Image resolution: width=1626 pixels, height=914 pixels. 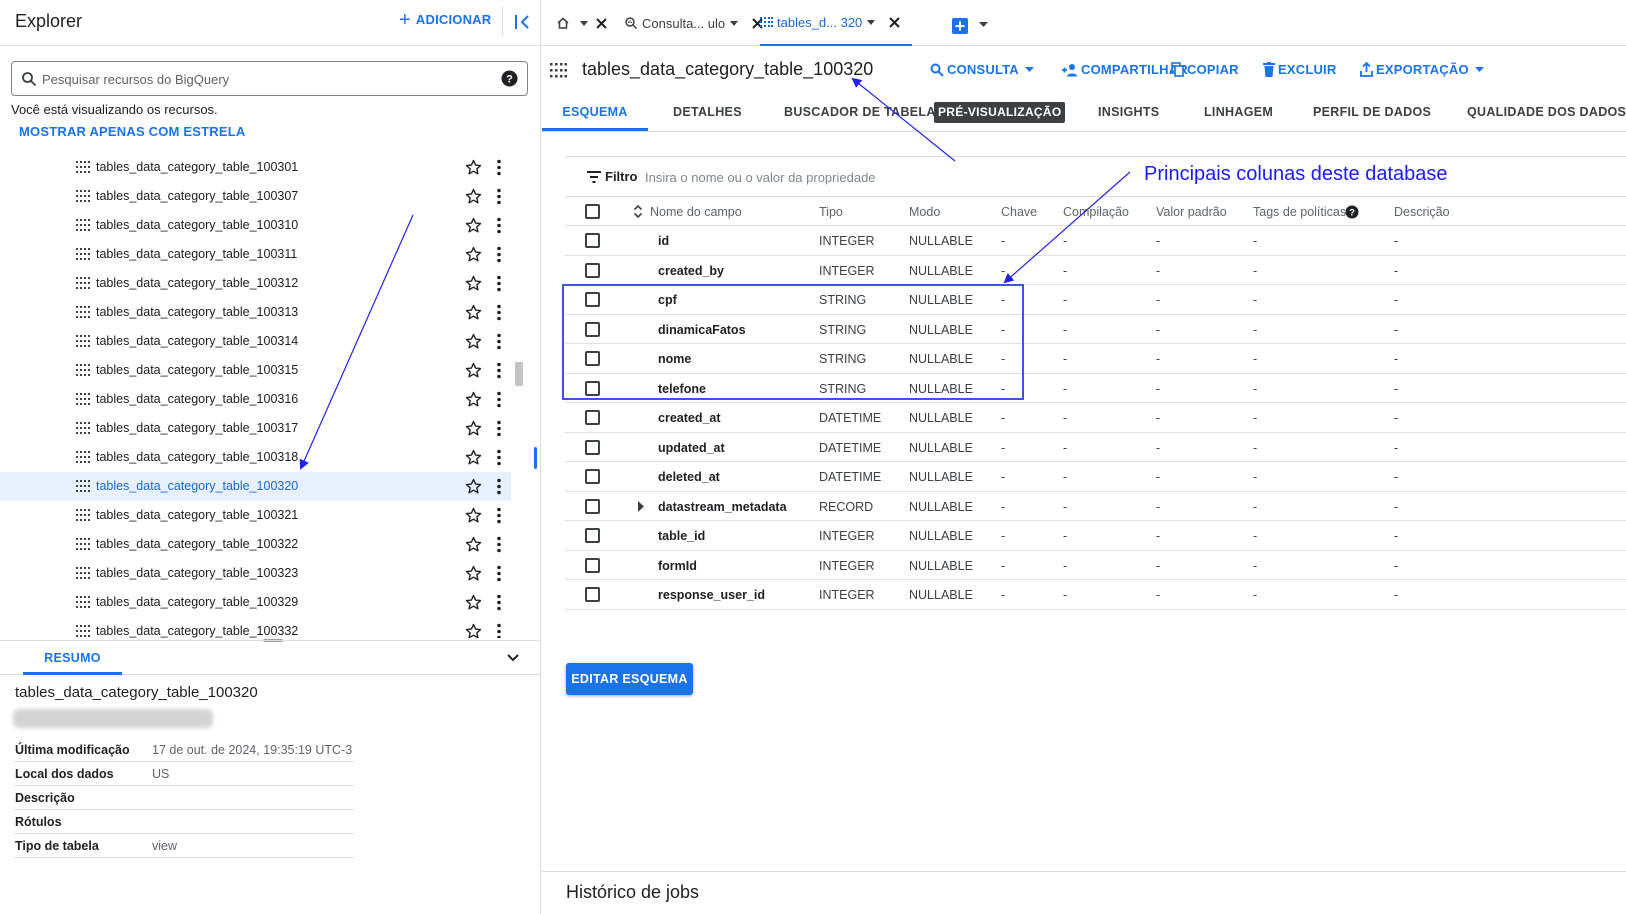 What do you see at coordinates (255, 457) in the screenshot?
I see `tree-item: tables_data_category_table_100318` at bounding box center [255, 457].